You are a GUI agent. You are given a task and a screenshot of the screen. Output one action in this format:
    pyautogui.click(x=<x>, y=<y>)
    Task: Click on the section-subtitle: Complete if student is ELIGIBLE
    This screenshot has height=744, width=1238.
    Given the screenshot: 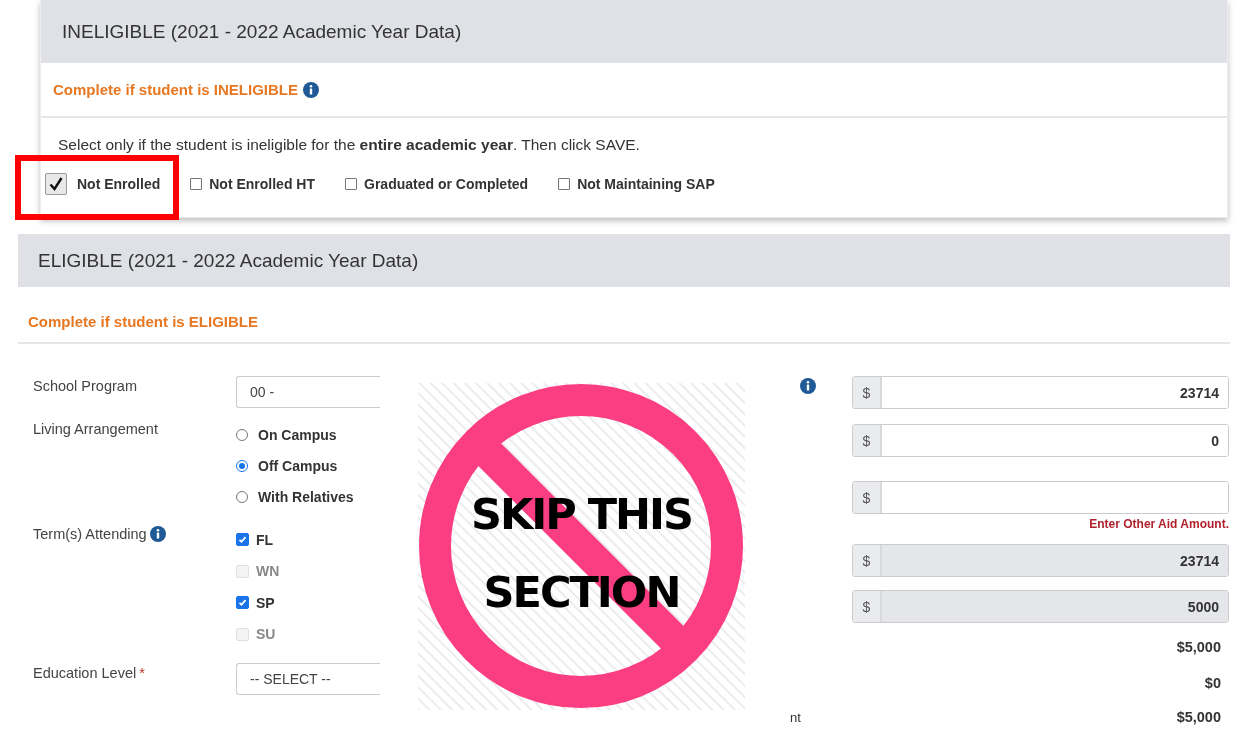 What is the action you would take?
    pyautogui.click(x=143, y=321)
    